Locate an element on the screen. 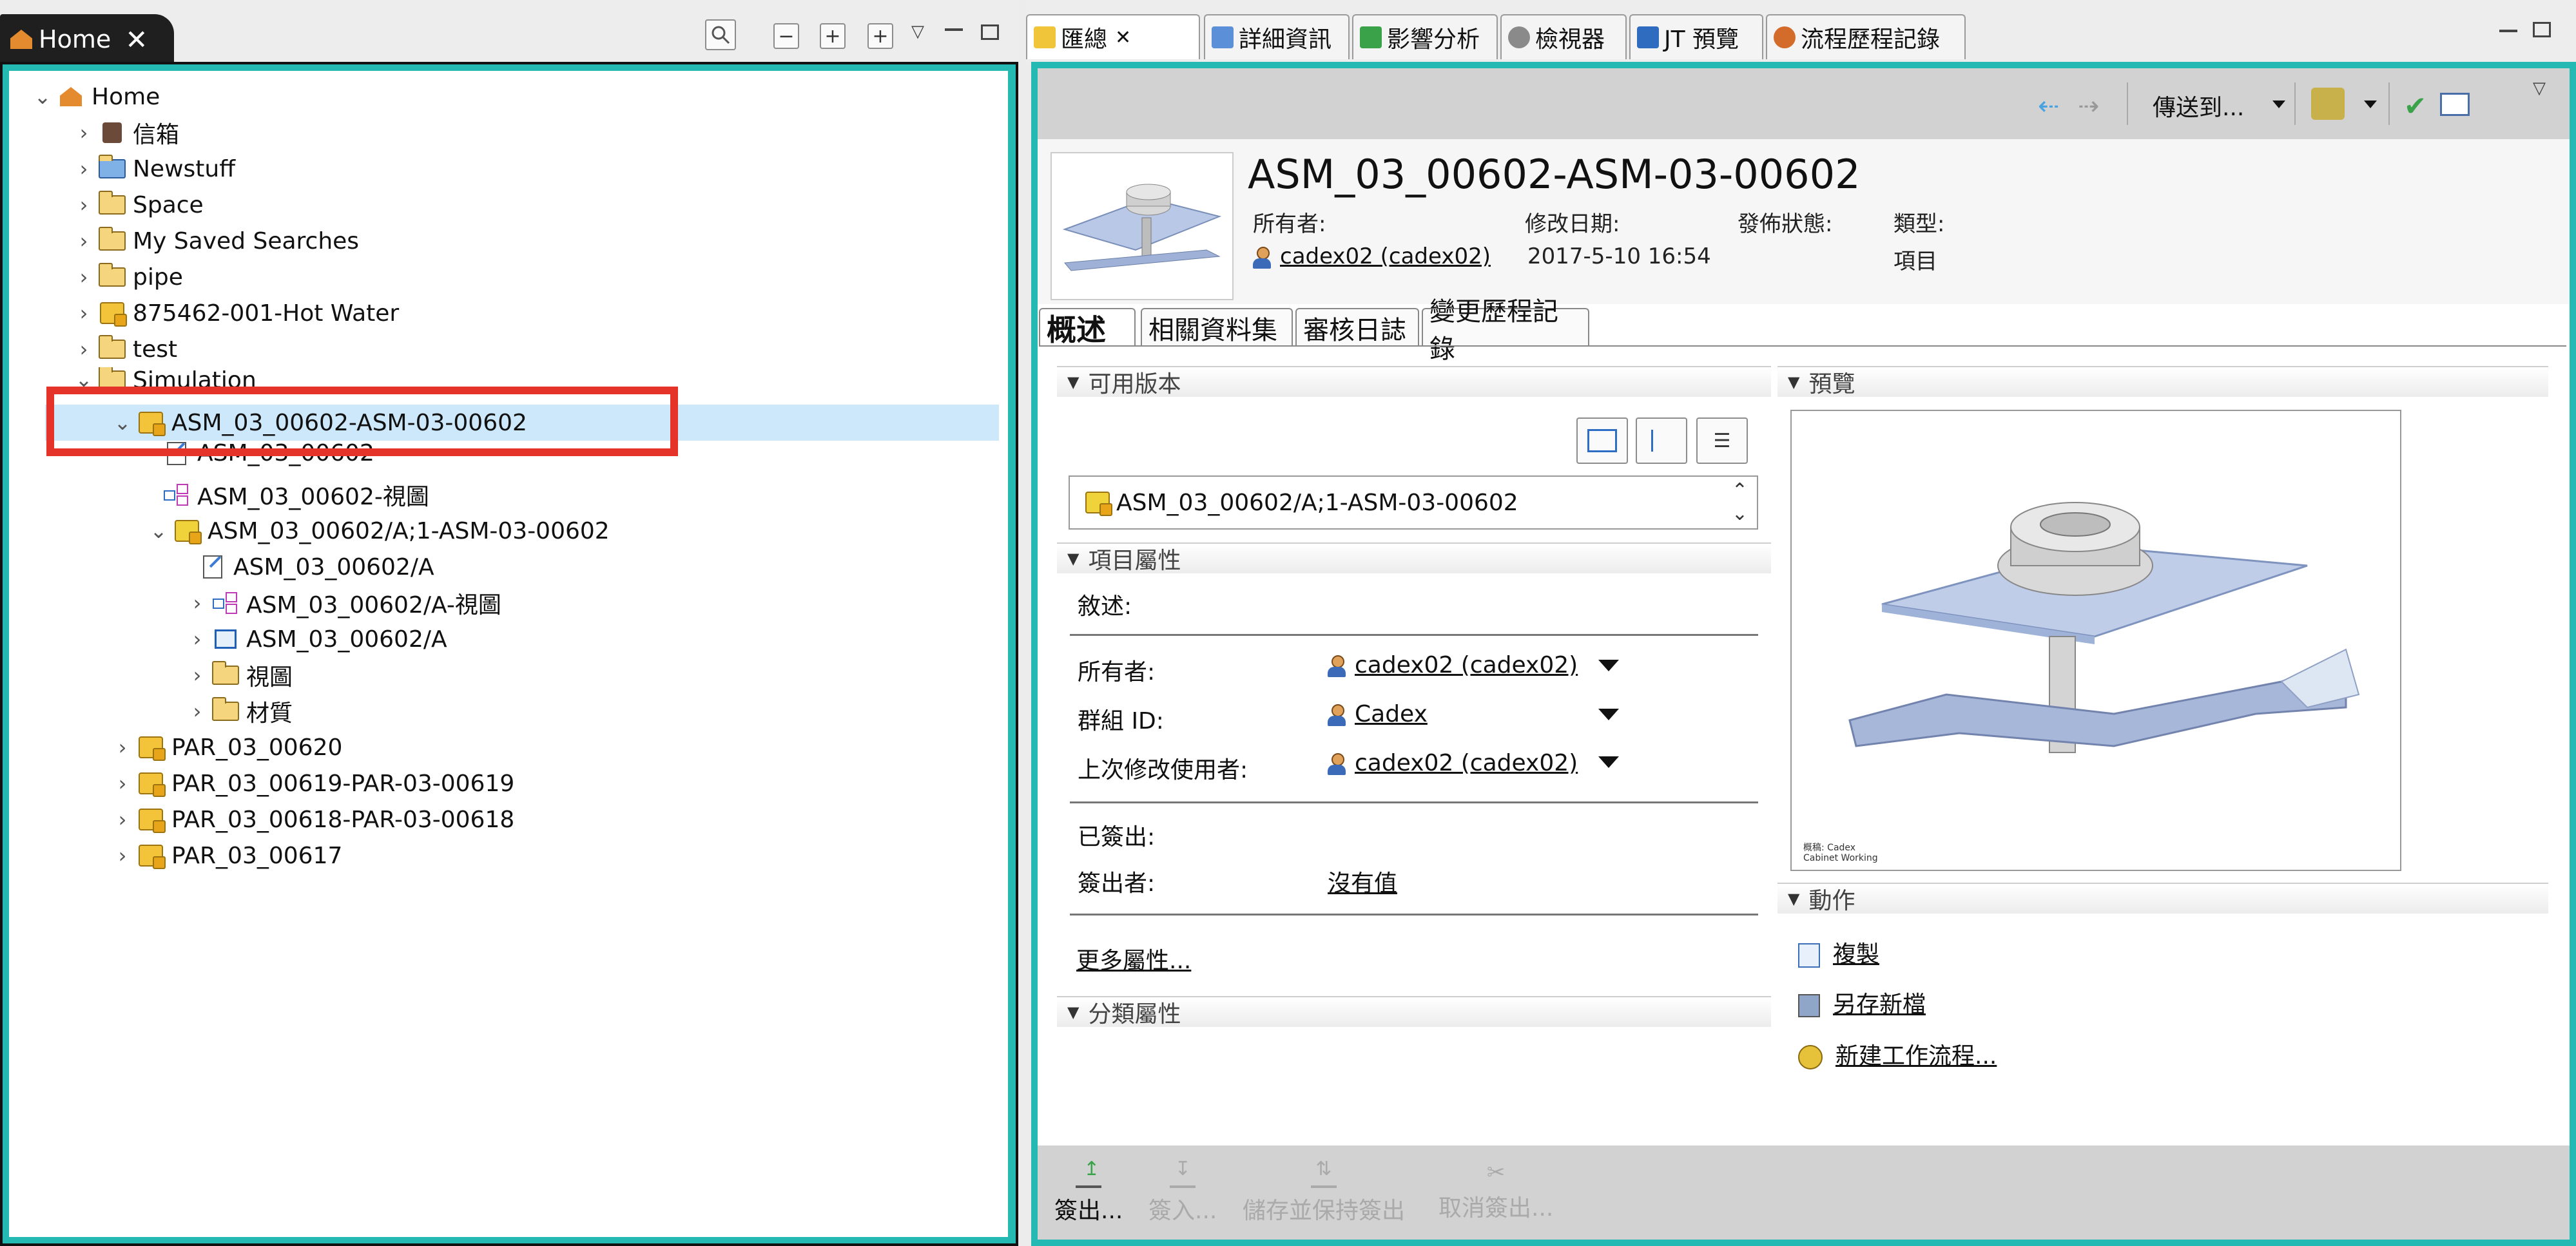 The height and width of the screenshot is (1246, 2576). tree-node-par-618: › PAR_03_00618-PAR-03-00618 is located at coordinates (312, 819).